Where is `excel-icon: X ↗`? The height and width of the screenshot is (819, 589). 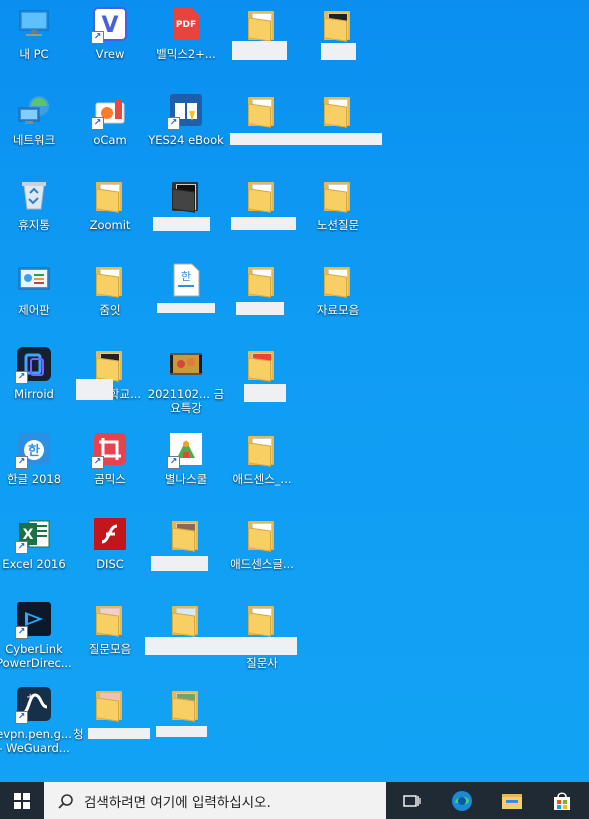 excel-icon: X ↗ is located at coordinates (33, 535).